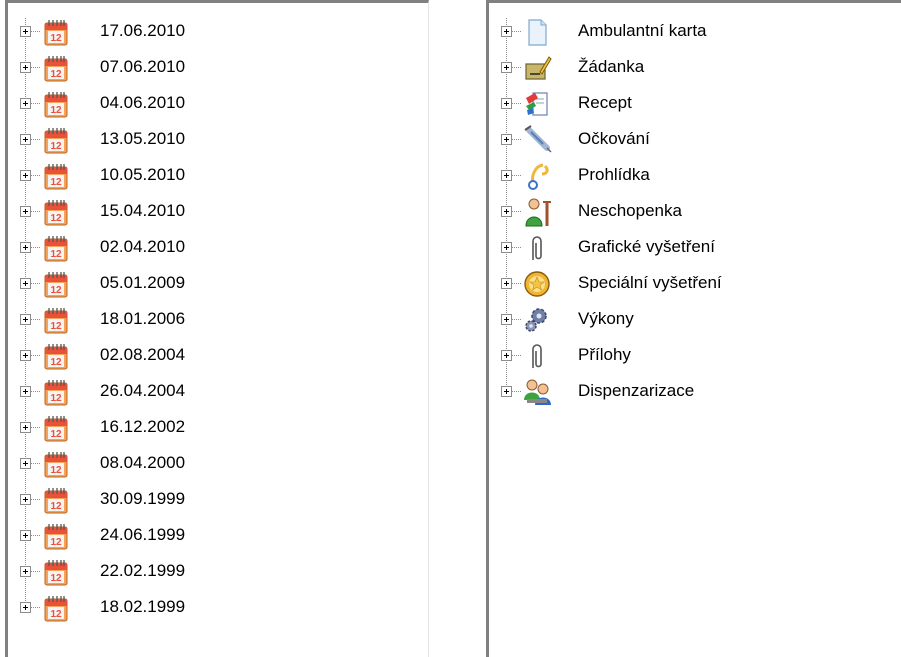 This screenshot has width=901, height=657. I want to click on category-tree-item-label: Neschopenka, so click(630, 210).